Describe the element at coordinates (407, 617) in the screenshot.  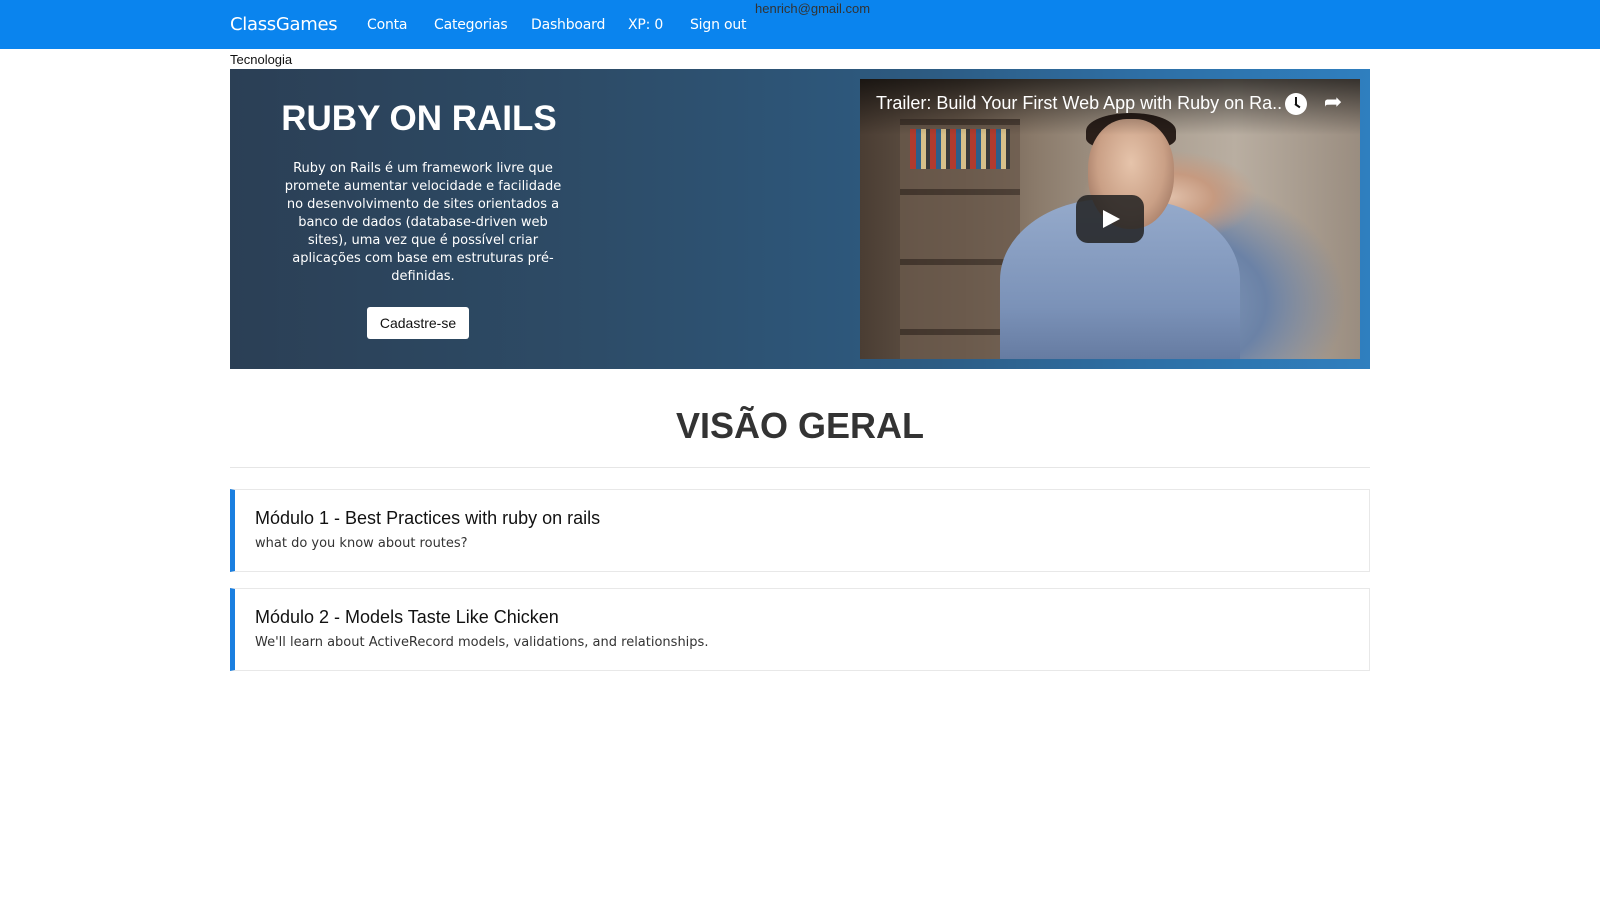
I see `module-title: Módulo 2 - Models Taste Like Chicken` at that location.